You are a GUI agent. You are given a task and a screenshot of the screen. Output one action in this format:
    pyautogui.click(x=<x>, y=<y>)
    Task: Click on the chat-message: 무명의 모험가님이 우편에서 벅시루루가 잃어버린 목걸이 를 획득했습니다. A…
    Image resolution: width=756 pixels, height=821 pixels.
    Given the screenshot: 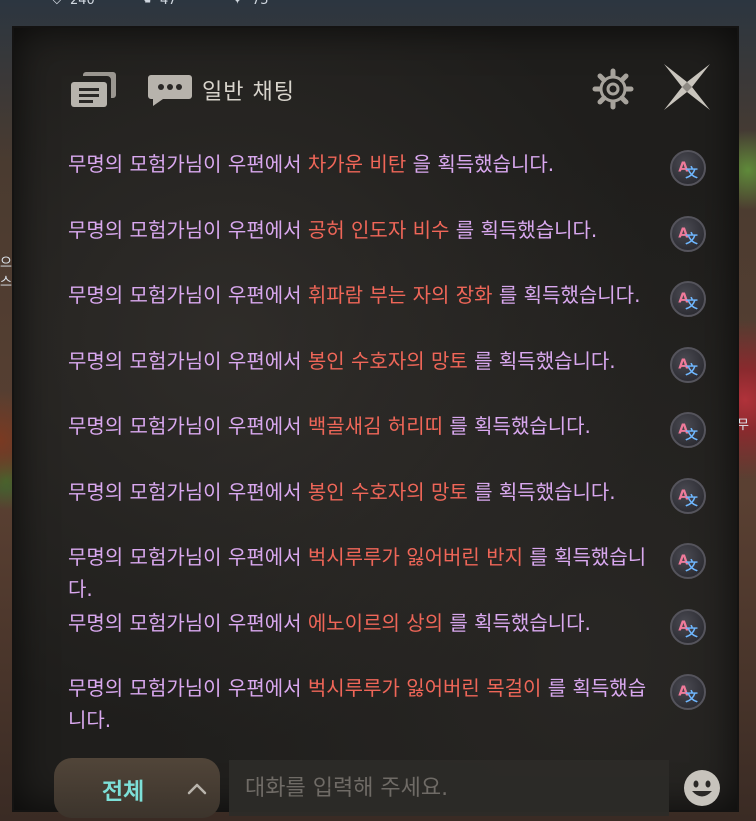 What is the action you would take?
    pyautogui.click(x=398, y=704)
    